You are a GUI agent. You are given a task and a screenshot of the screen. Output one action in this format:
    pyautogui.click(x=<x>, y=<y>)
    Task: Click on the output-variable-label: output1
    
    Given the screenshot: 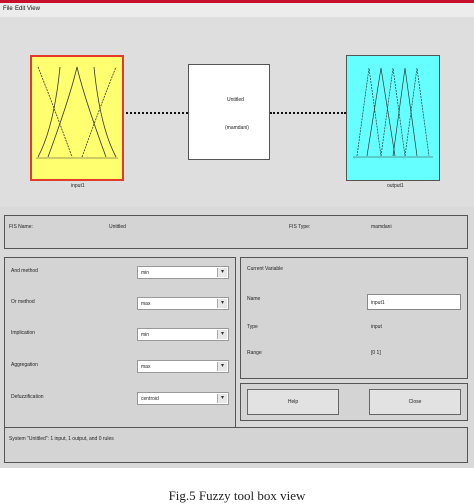 What is the action you would take?
    pyautogui.click(x=395, y=186)
    